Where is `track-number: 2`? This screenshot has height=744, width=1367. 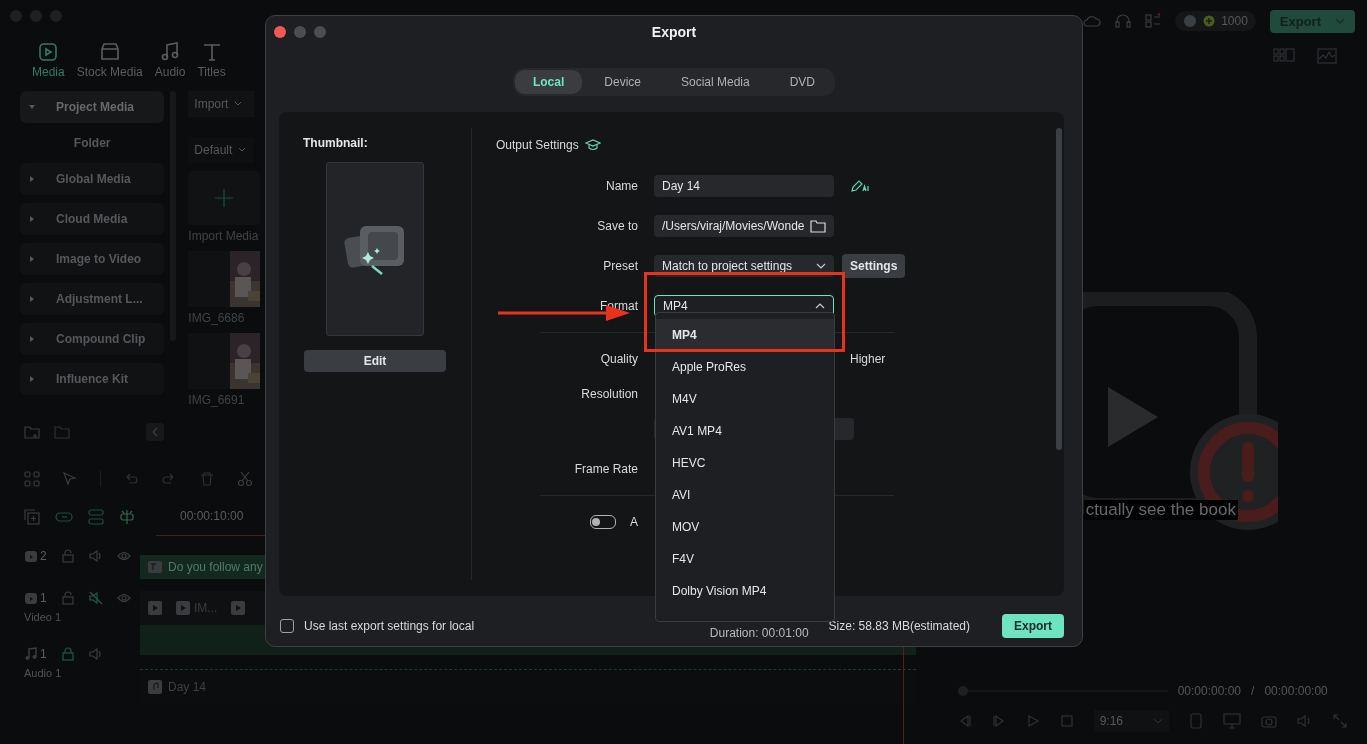
track-number: 2 is located at coordinates (43, 556).